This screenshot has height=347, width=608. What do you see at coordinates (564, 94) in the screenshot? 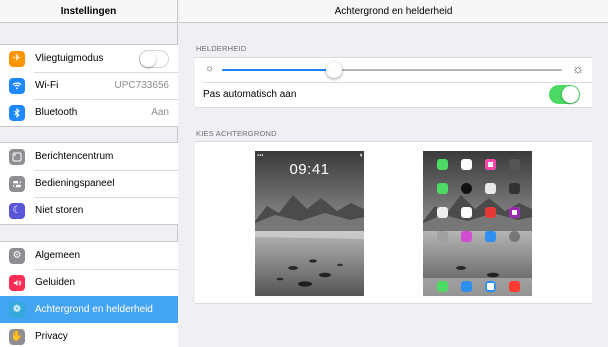
I see `auto-brightness-toggle` at bounding box center [564, 94].